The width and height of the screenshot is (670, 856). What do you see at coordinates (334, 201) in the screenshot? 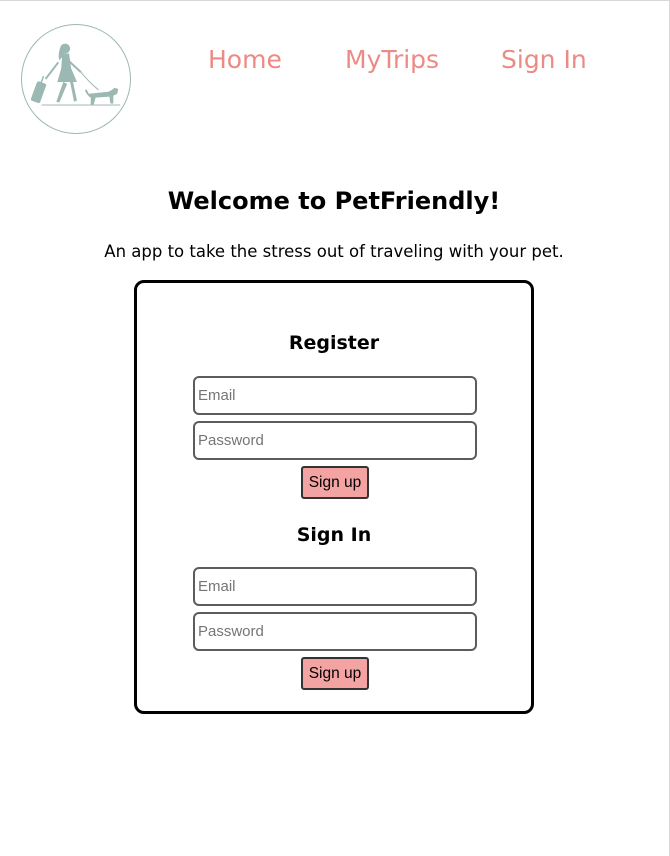
I see `page-title: Welcome to PetFriendly!` at bounding box center [334, 201].